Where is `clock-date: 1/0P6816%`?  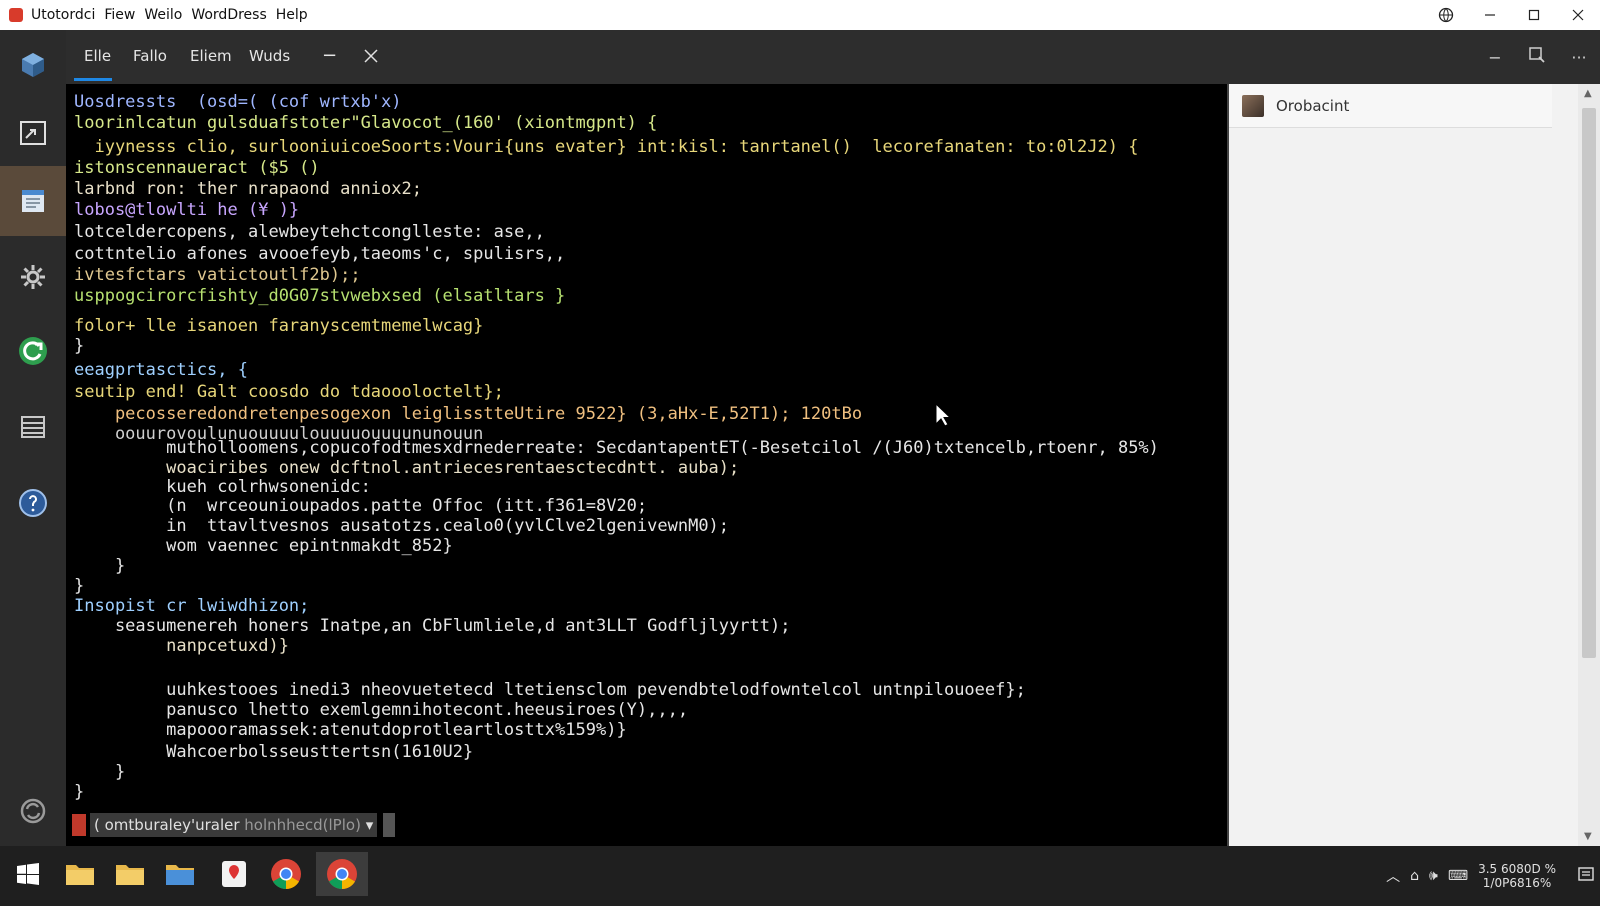 clock-date: 1/0P6816% is located at coordinates (1517, 883).